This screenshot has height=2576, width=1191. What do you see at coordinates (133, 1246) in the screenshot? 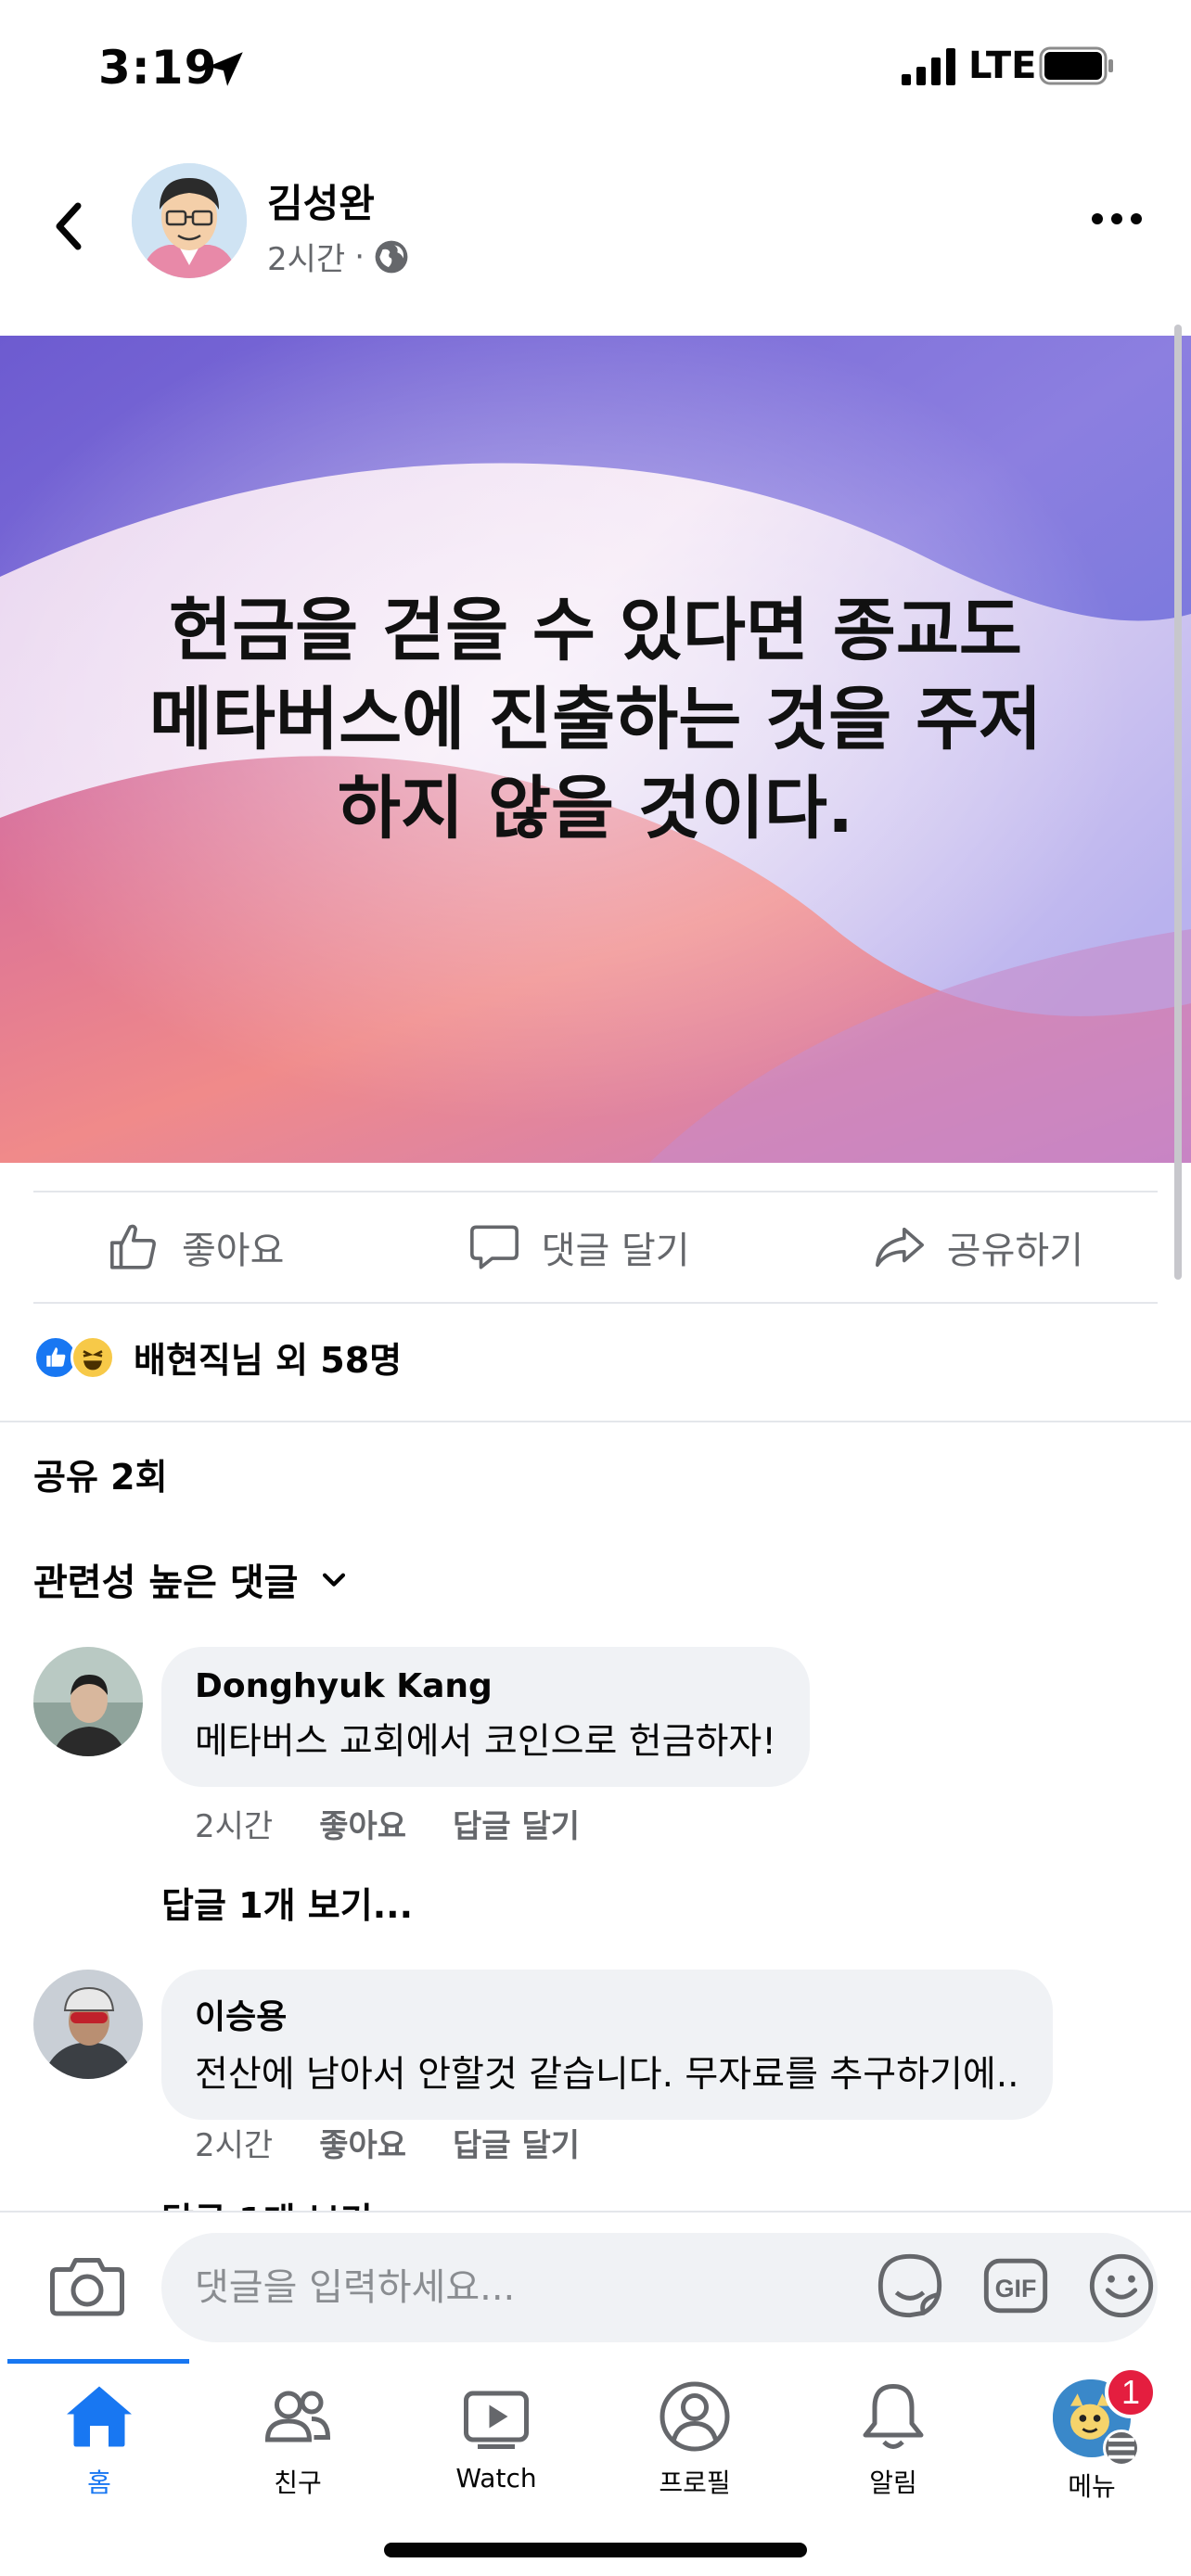
I see `thumbs-up-icon` at bounding box center [133, 1246].